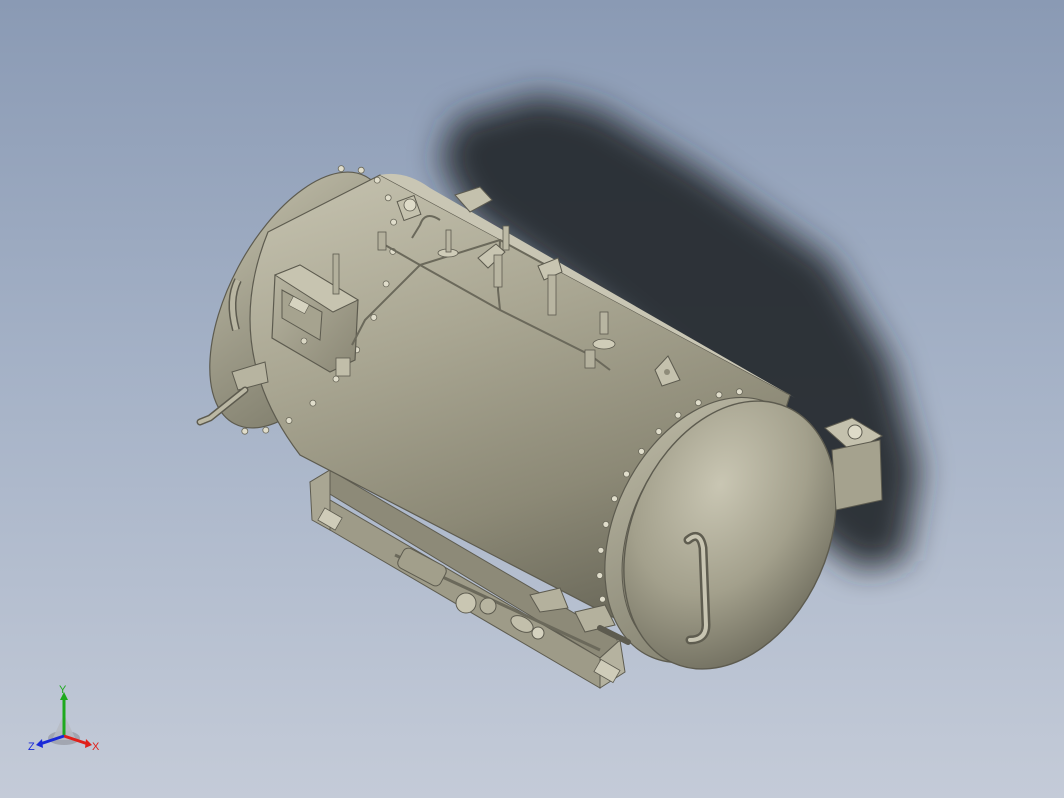  What do you see at coordinates (88, 743) in the screenshot?
I see `x-axis-arrow-icon` at bounding box center [88, 743].